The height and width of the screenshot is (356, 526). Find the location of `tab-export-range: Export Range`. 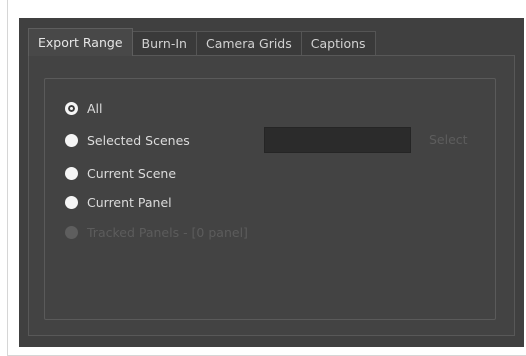

tab-export-range: Export Range is located at coordinates (80, 42).